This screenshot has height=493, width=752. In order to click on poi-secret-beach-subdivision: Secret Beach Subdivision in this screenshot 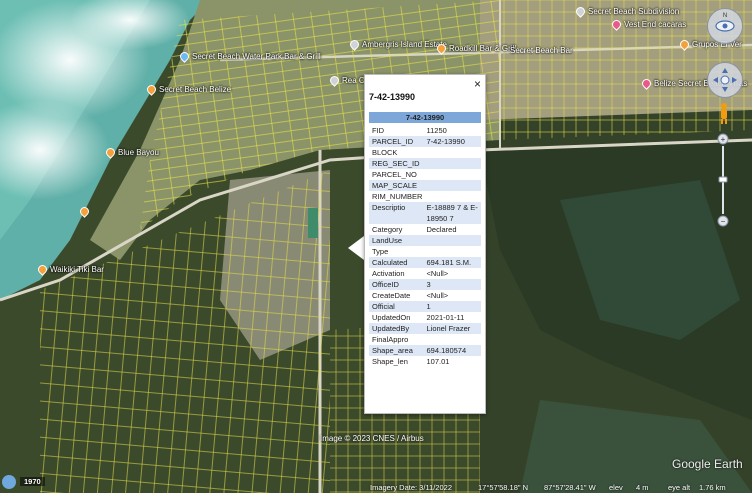, I will do `click(626, 11)`.